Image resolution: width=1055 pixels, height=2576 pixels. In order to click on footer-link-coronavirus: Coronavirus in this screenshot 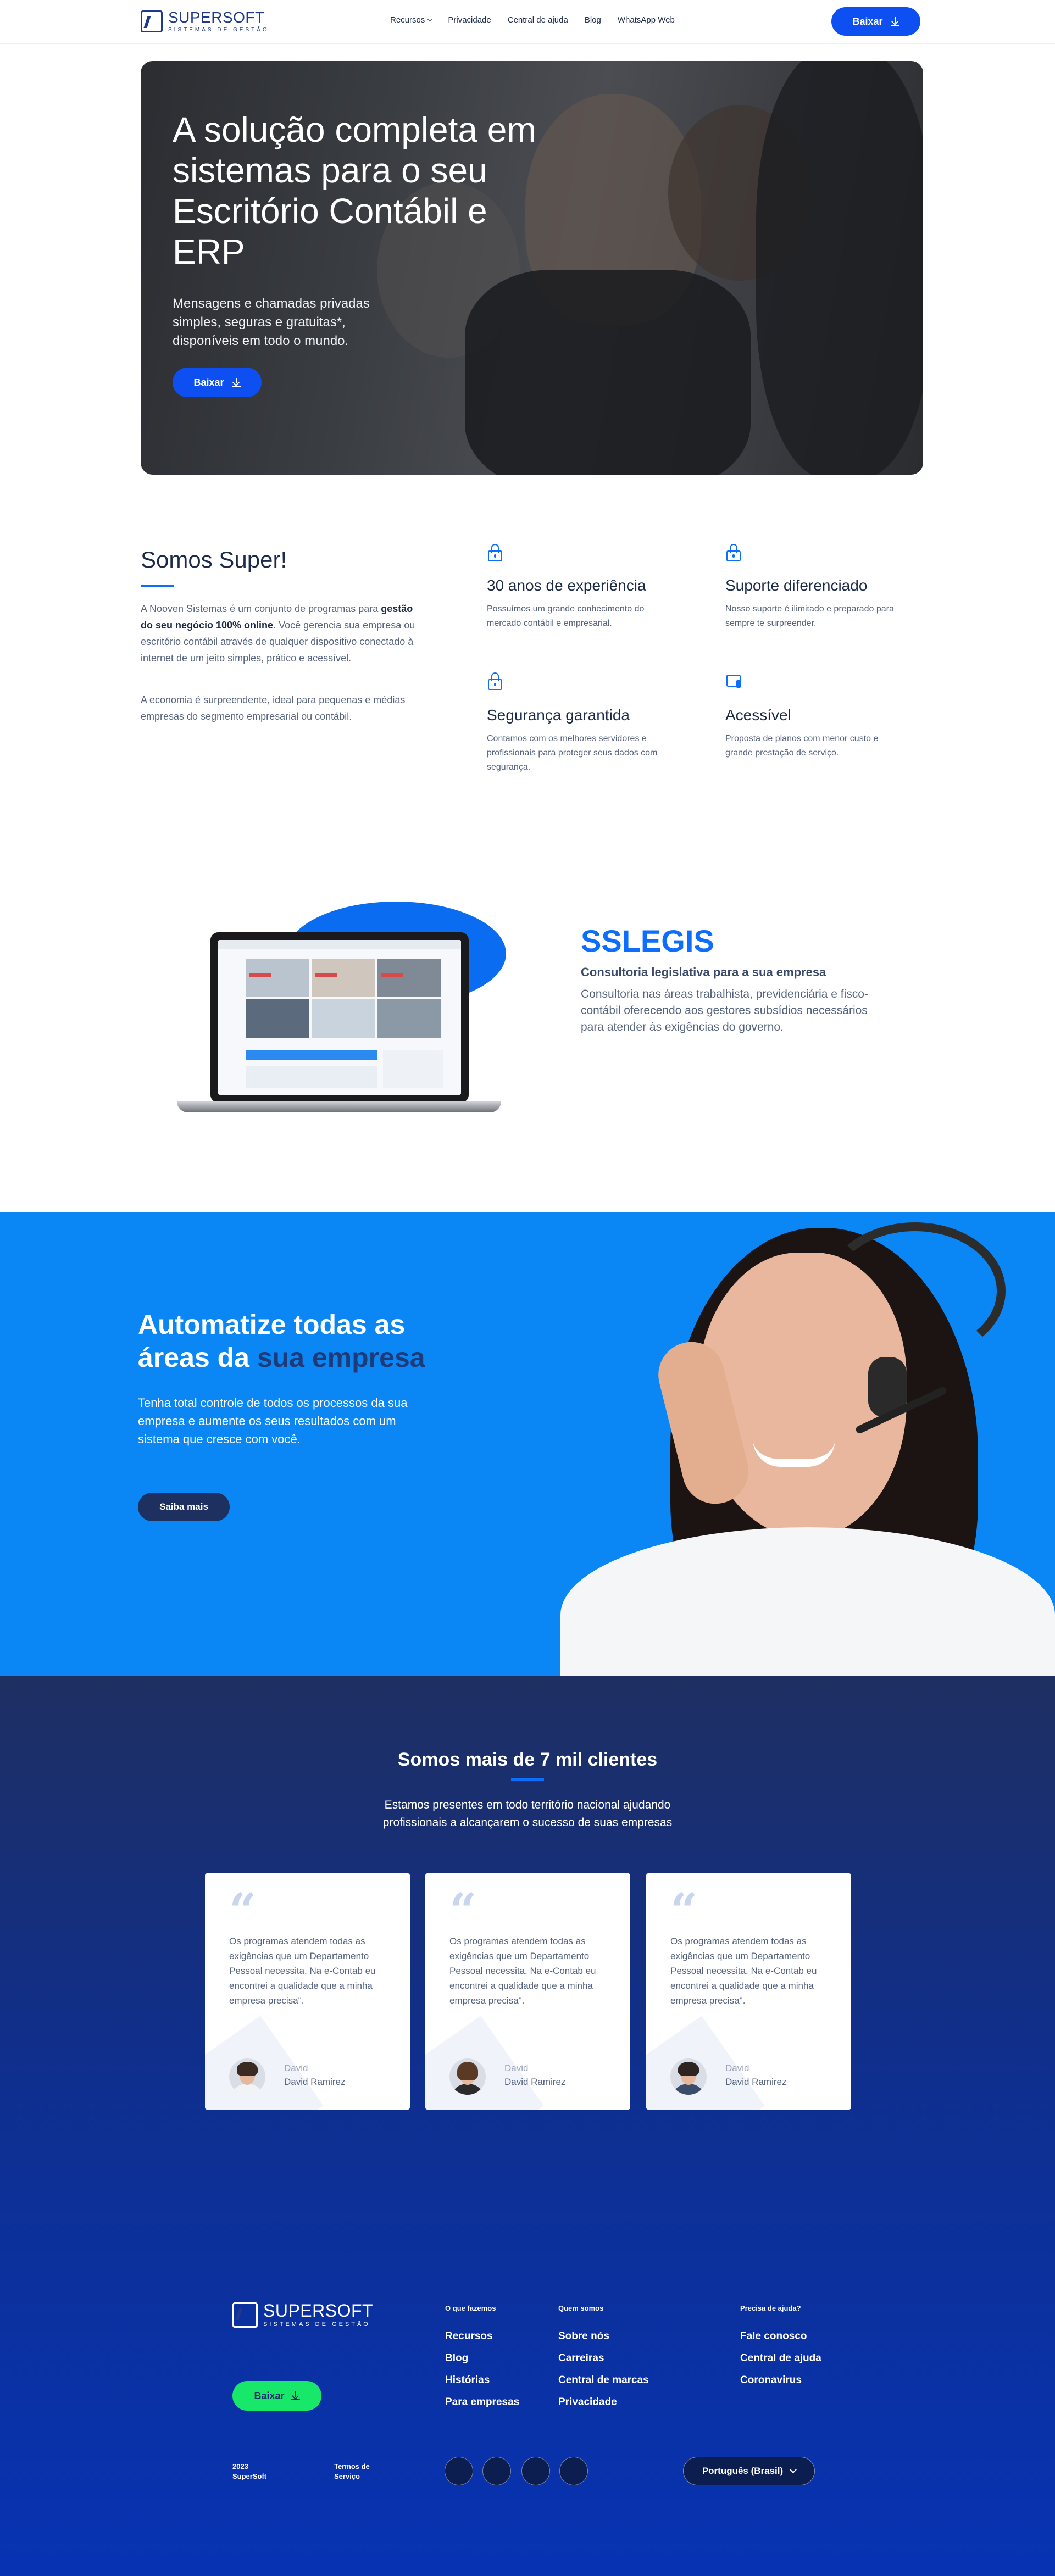, I will do `click(771, 2380)`.